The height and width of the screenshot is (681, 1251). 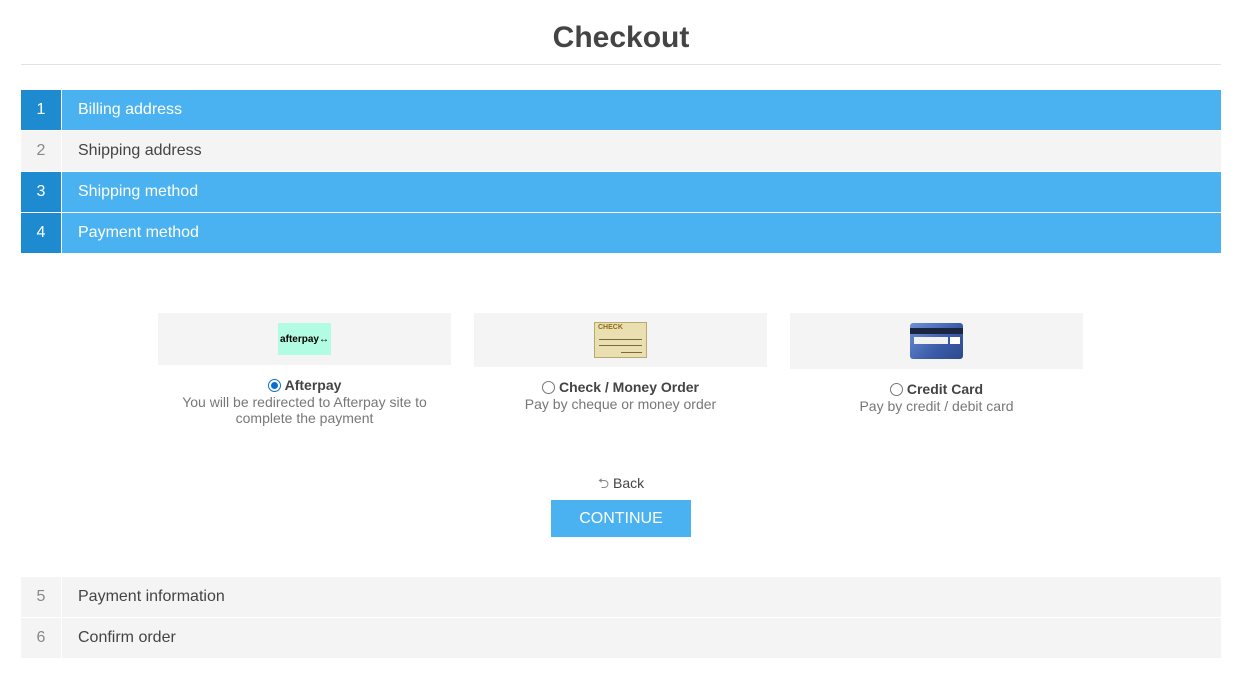 What do you see at coordinates (621, 518) in the screenshot?
I see `continue-button: CONTINUE` at bounding box center [621, 518].